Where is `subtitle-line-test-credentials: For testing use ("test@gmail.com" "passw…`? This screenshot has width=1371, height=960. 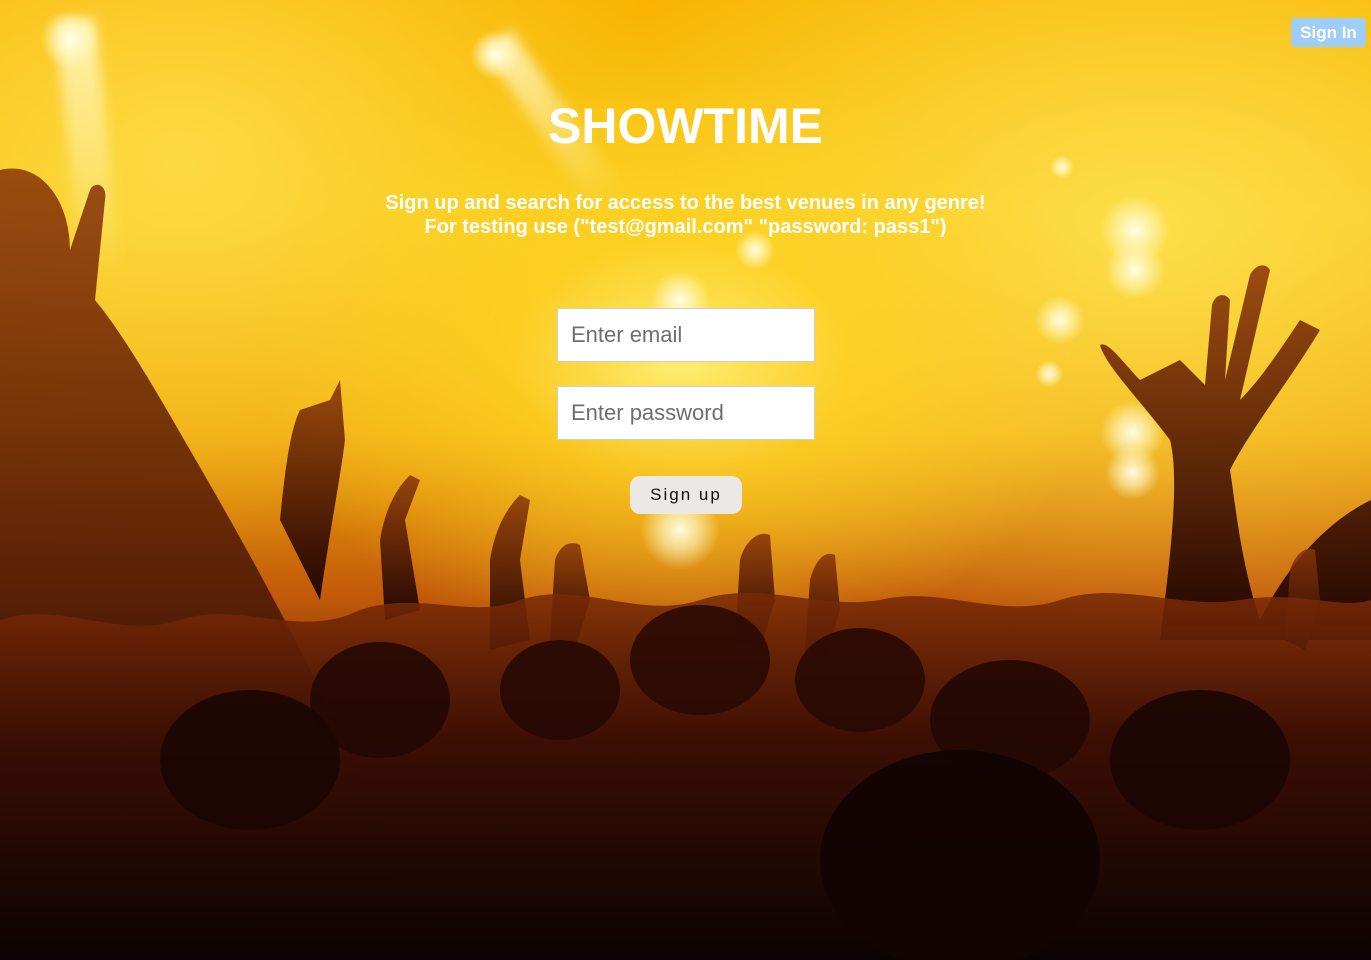 subtitle-line-test-credentials: For testing use ("test@gmail.com" "passw… is located at coordinates (685, 227).